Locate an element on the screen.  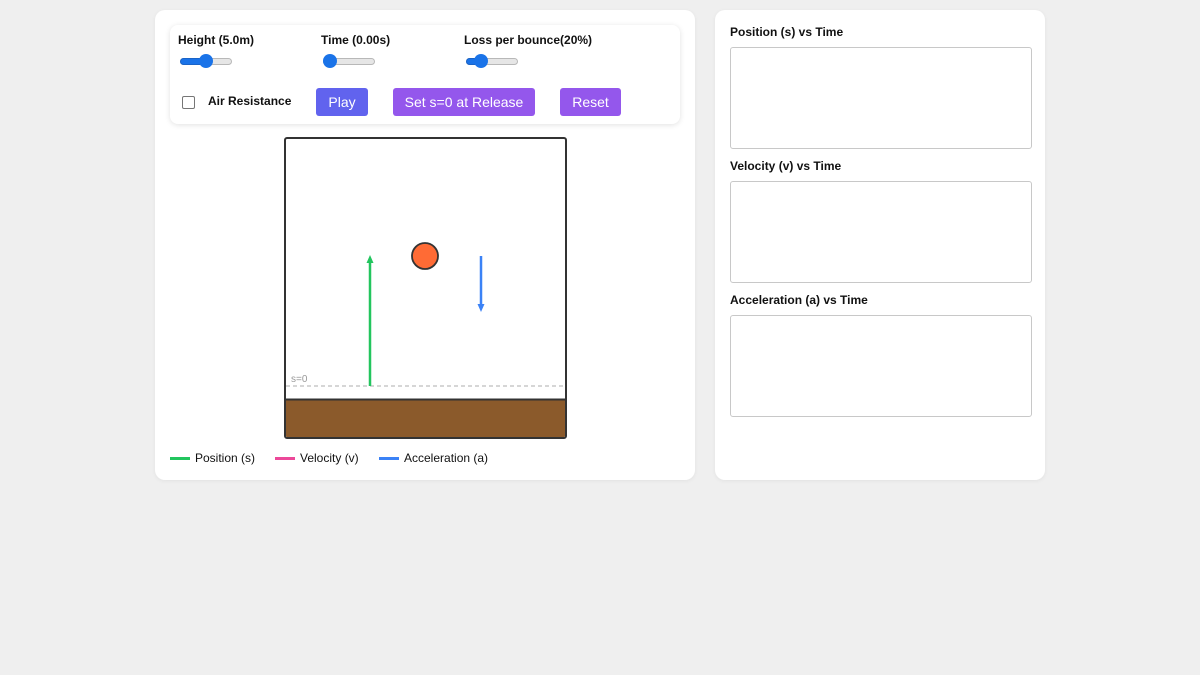
reset-button: Reset is located at coordinates (590, 102).